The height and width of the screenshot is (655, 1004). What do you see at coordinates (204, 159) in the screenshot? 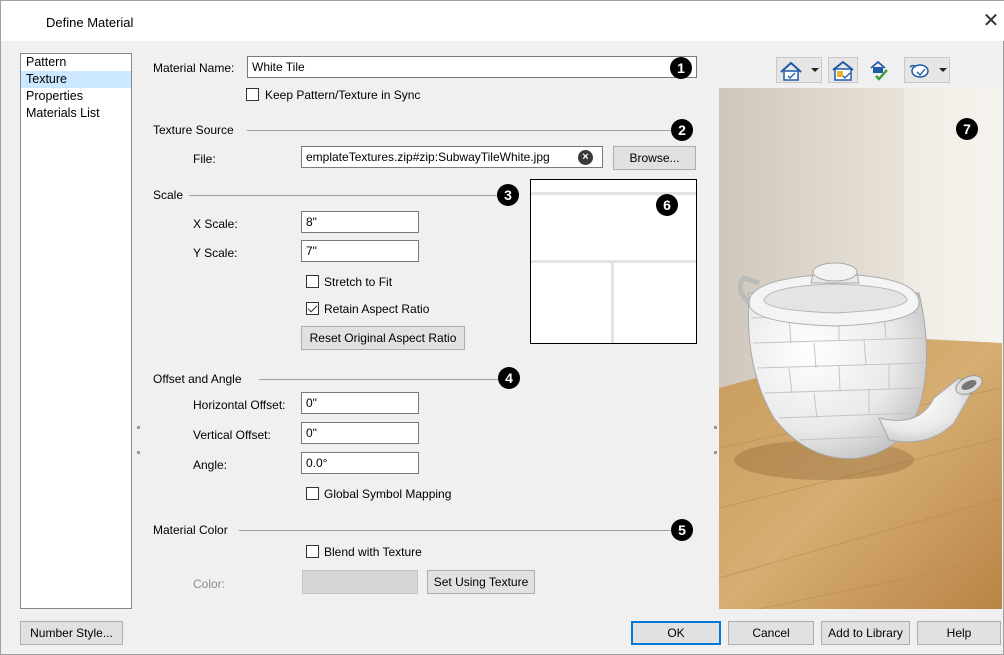
I see `file-label: File:` at bounding box center [204, 159].